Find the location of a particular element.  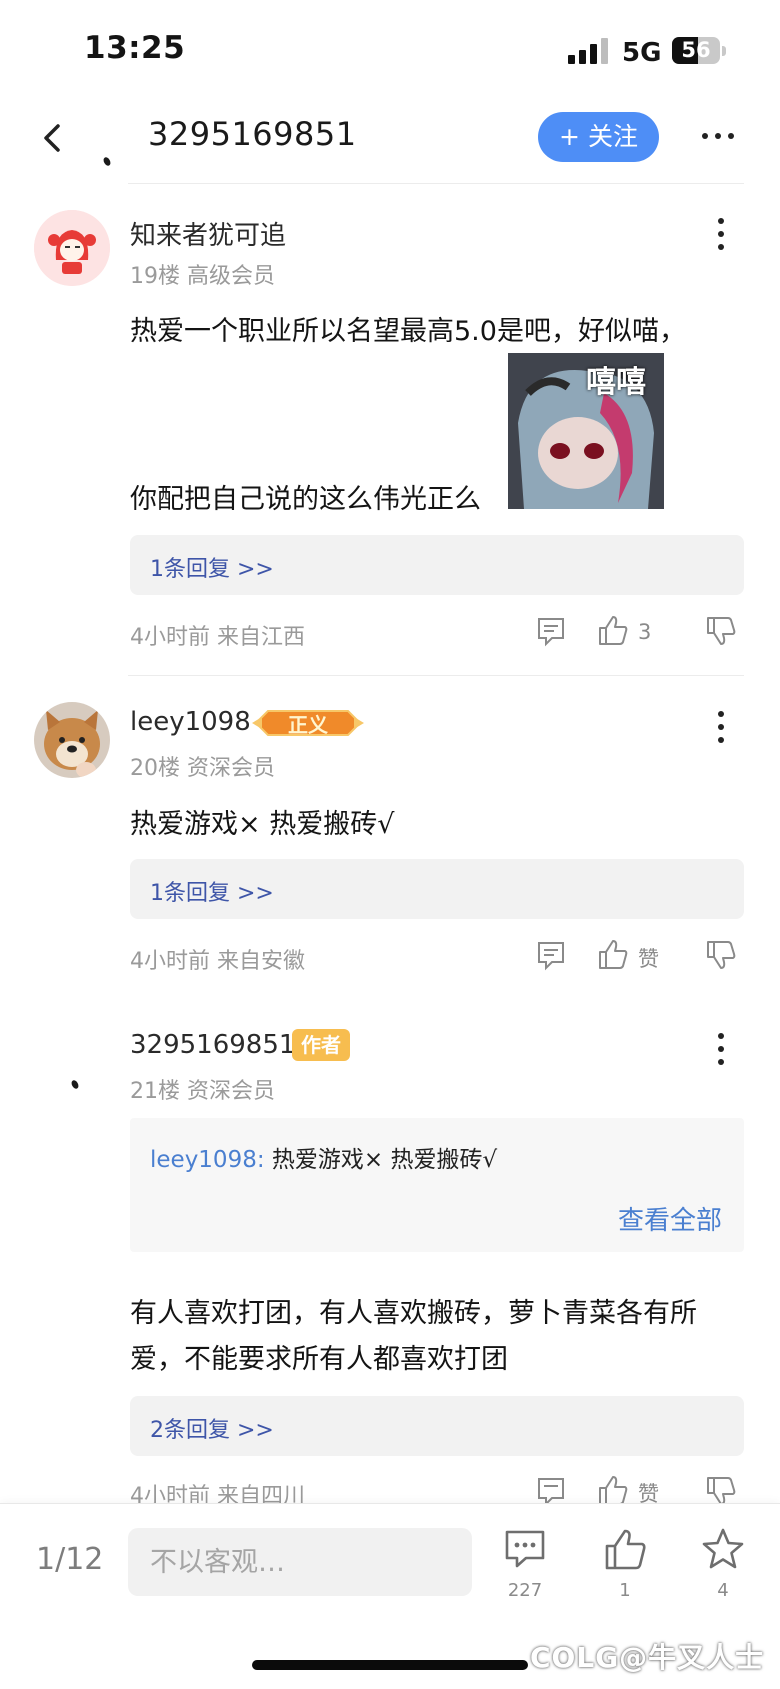

author-badge: 作者 is located at coordinates (321, 1045).